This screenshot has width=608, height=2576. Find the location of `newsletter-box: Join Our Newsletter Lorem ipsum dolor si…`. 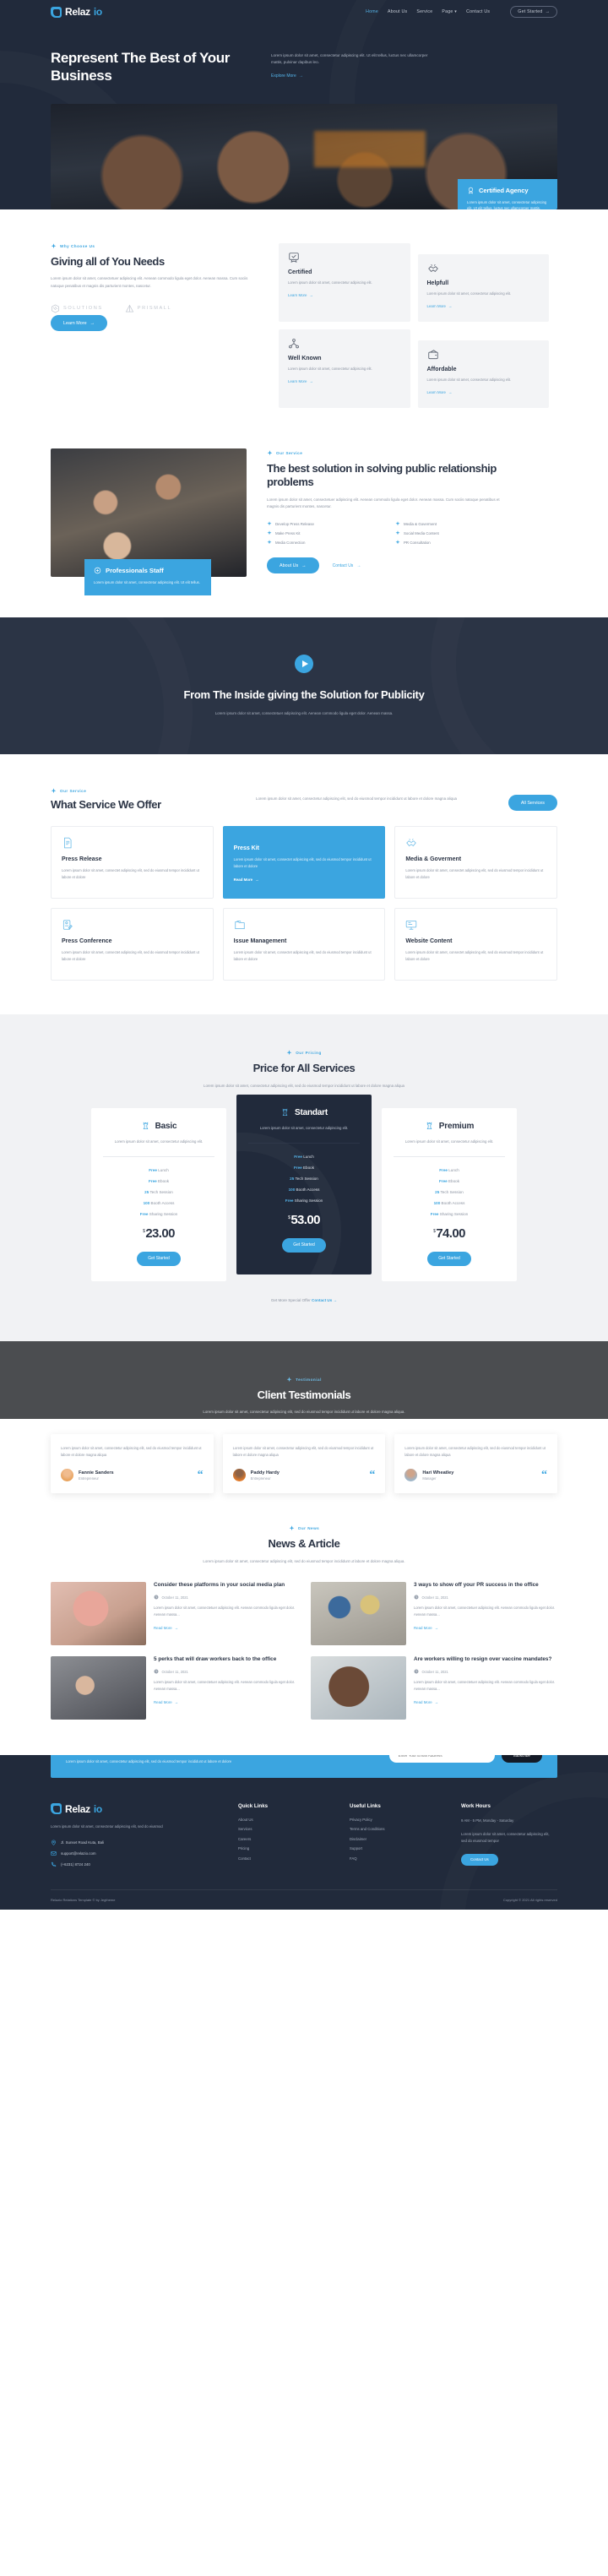

newsletter-box: Join Our Newsletter Lorem ipsum dolor si… is located at coordinates (304, 1766).